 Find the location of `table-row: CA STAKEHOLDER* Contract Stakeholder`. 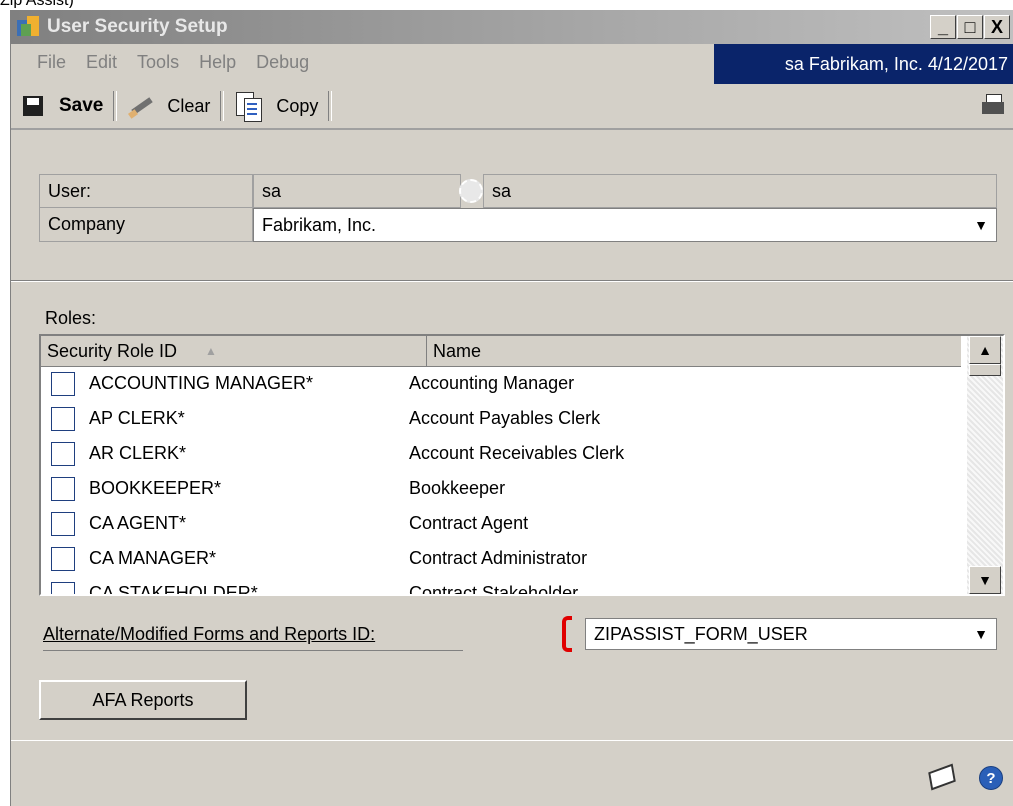

table-row: CA STAKEHOLDER* Contract Stakeholder is located at coordinates (501, 586).